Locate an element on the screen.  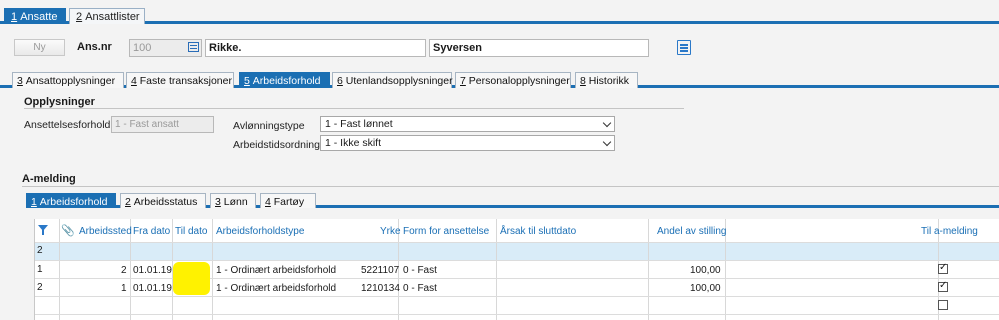
first-name-field: Rikke. is located at coordinates (315, 48).